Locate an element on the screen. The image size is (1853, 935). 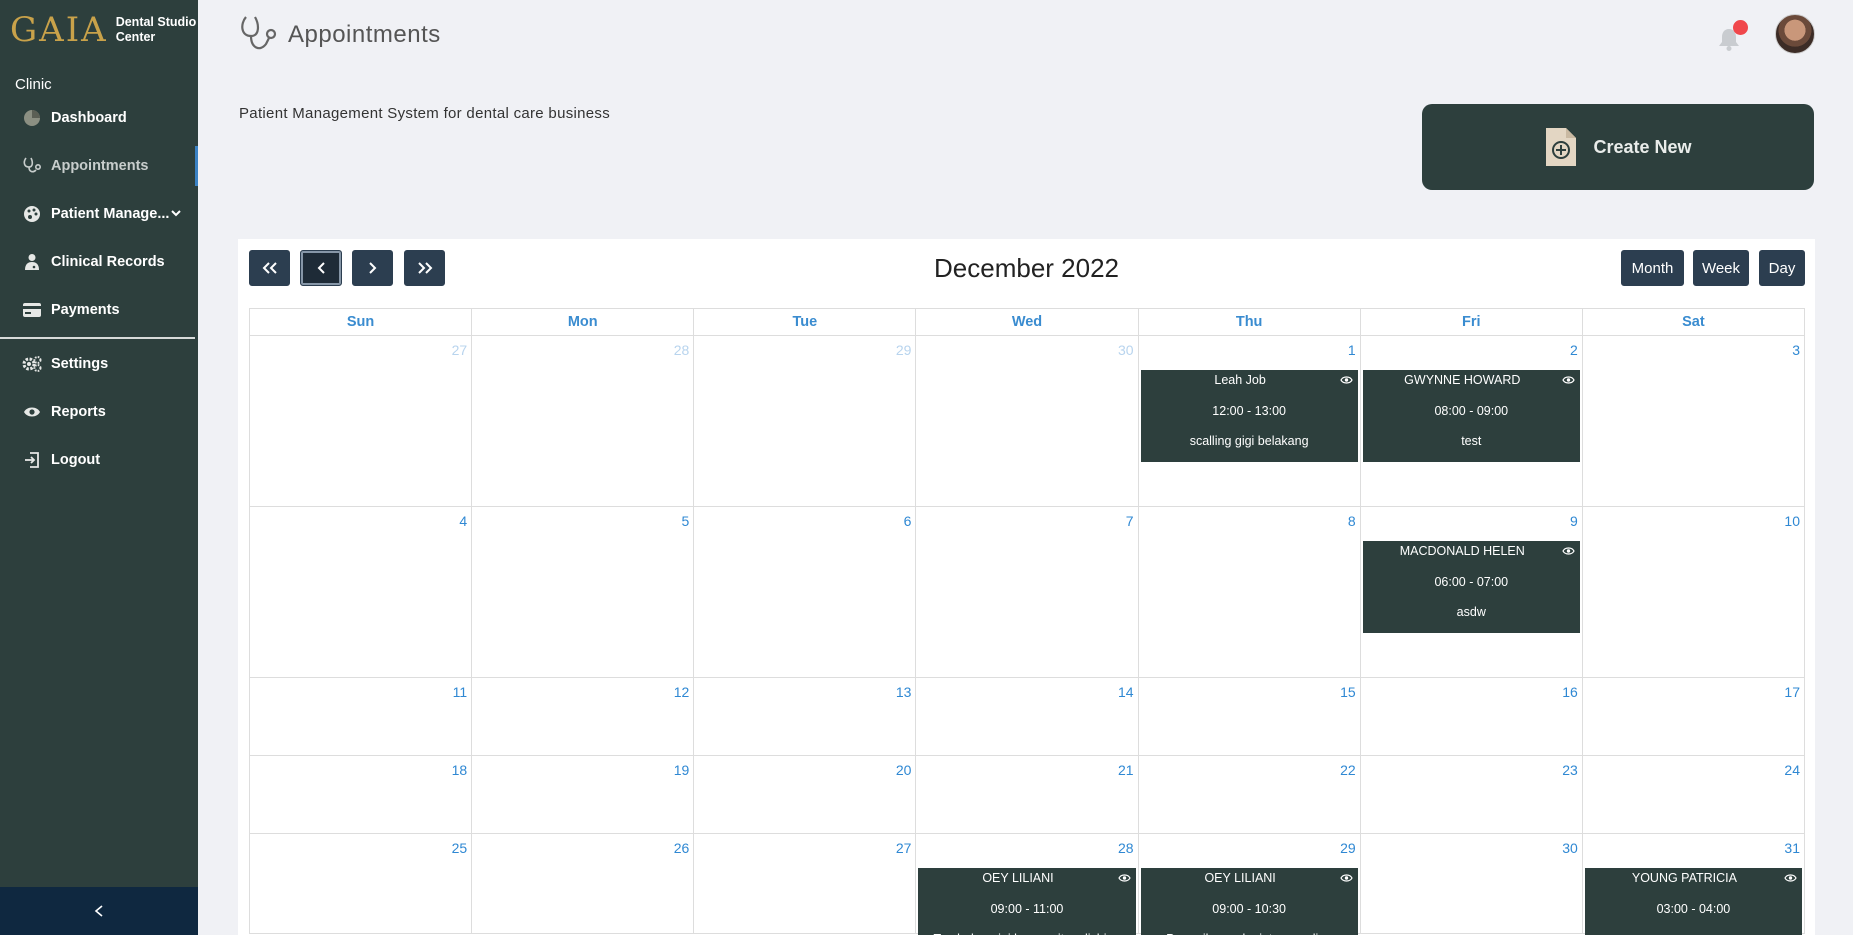
prev-month-button is located at coordinates (321, 268).